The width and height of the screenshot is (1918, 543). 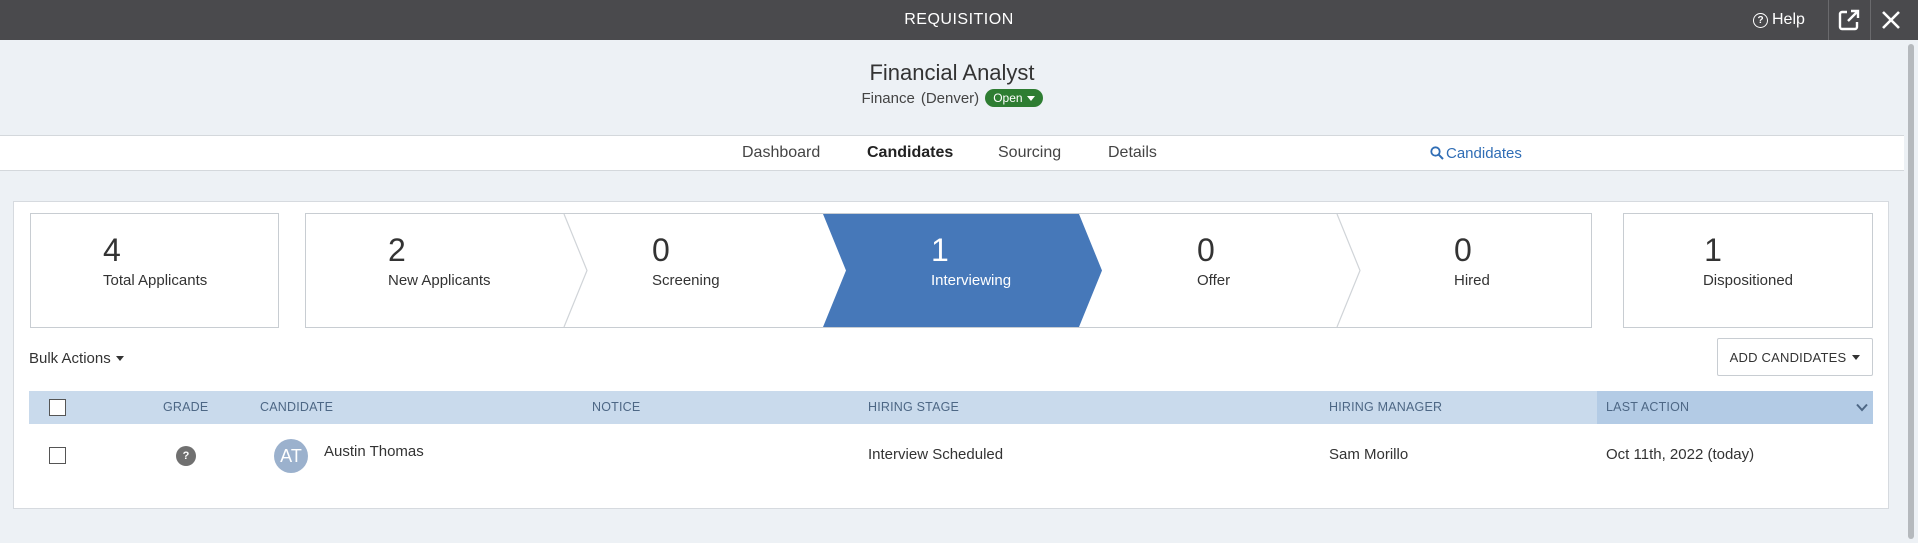 What do you see at coordinates (961, 270) in the screenshot?
I see `stage-interviewing: 1 Interviewing` at bounding box center [961, 270].